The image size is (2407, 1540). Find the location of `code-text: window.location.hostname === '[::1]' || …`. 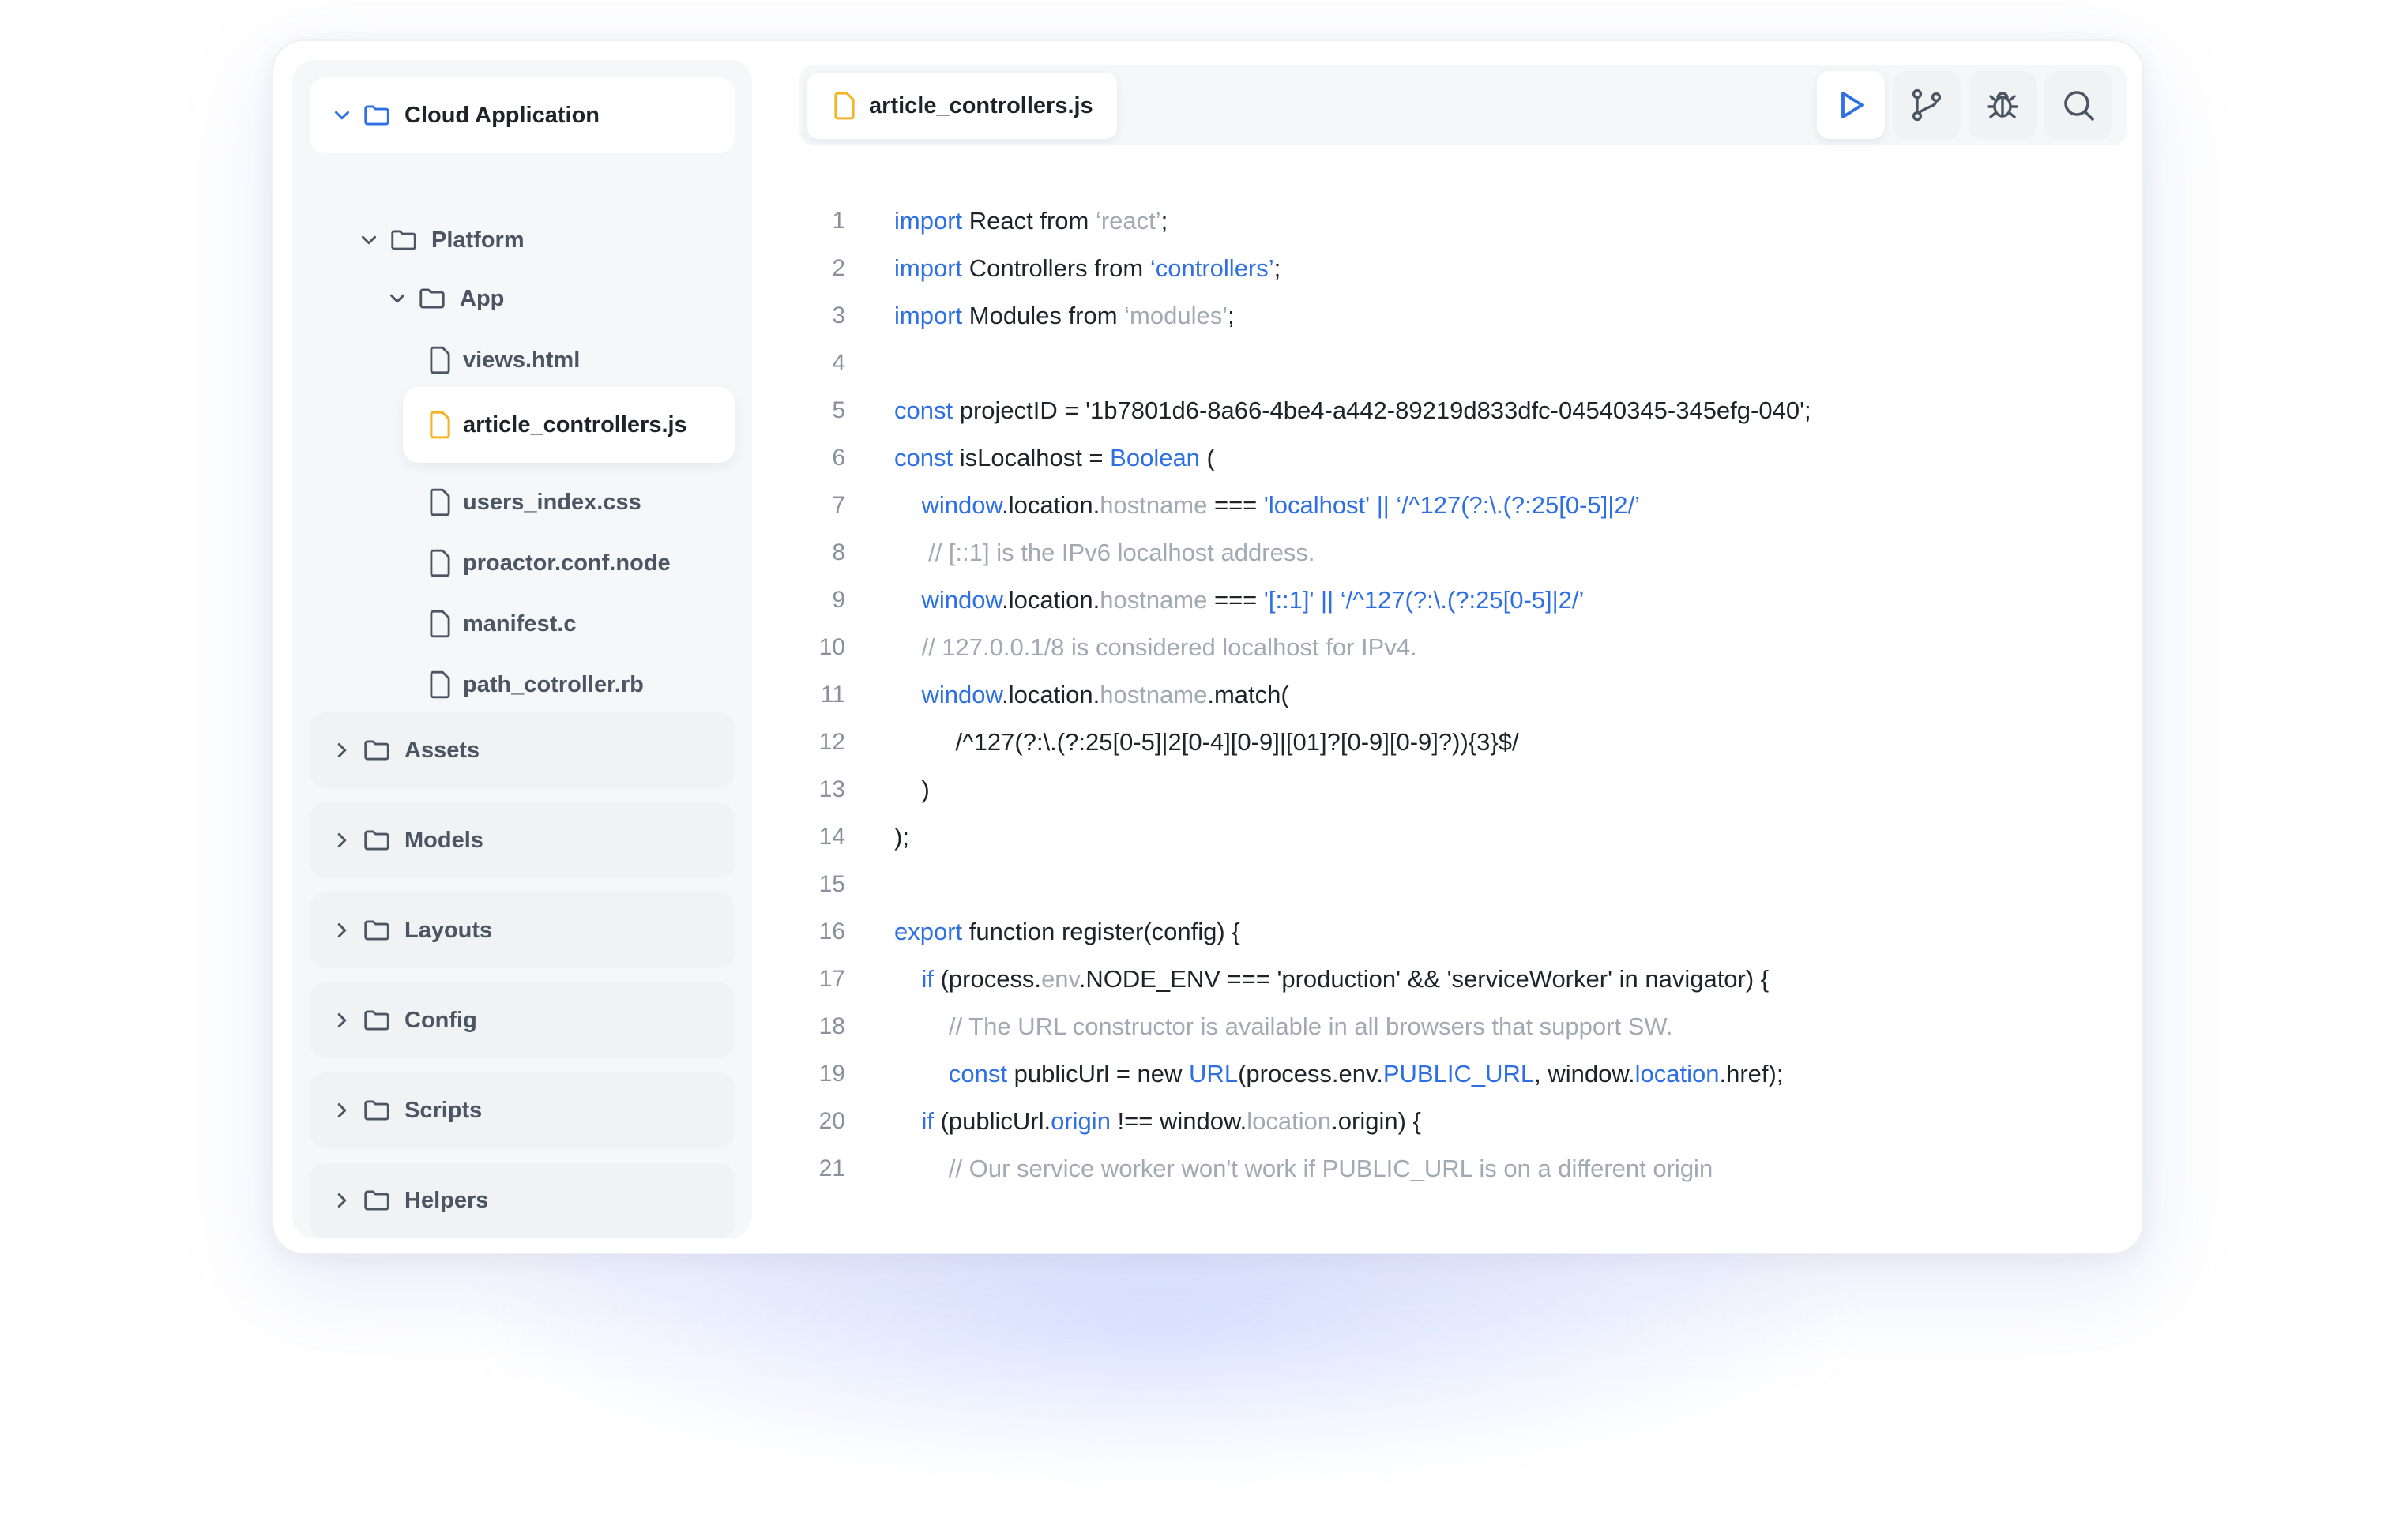

code-text: window.location.hostname === '[::1]' || … is located at coordinates (1253, 600).